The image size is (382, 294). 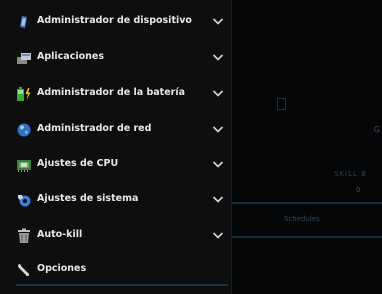 I want to click on phone-icon, so click(x=23, y=22).